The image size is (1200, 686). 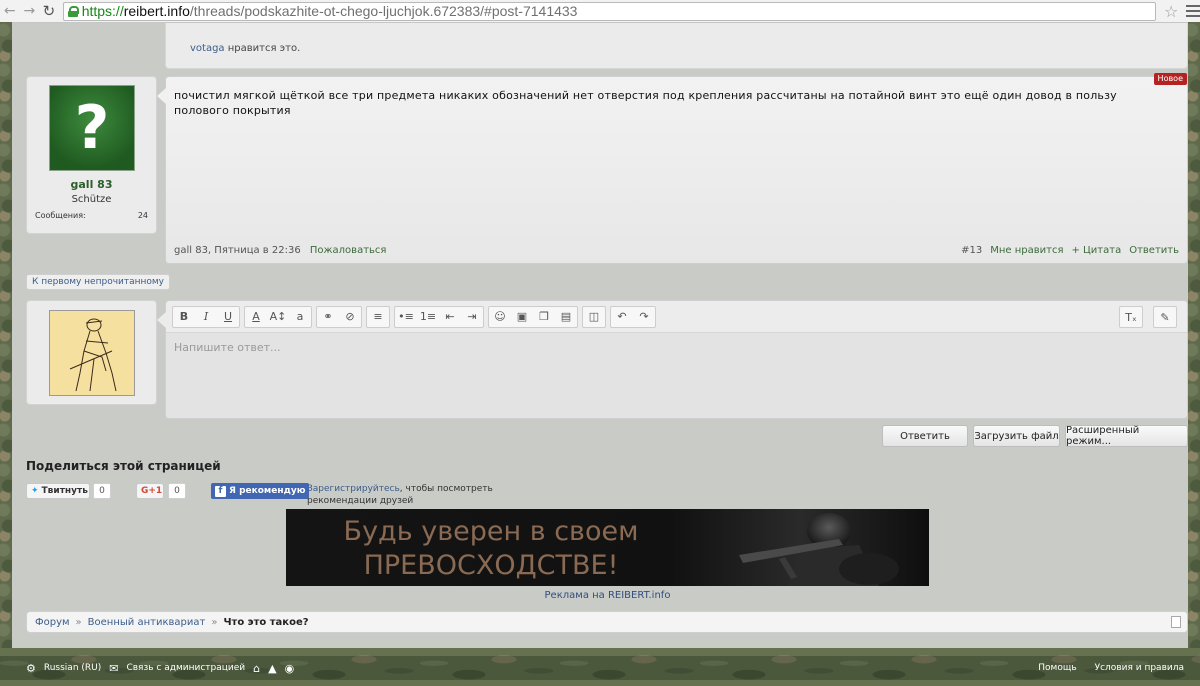 I want to click on soldier-image, so click(x=819, y=549).